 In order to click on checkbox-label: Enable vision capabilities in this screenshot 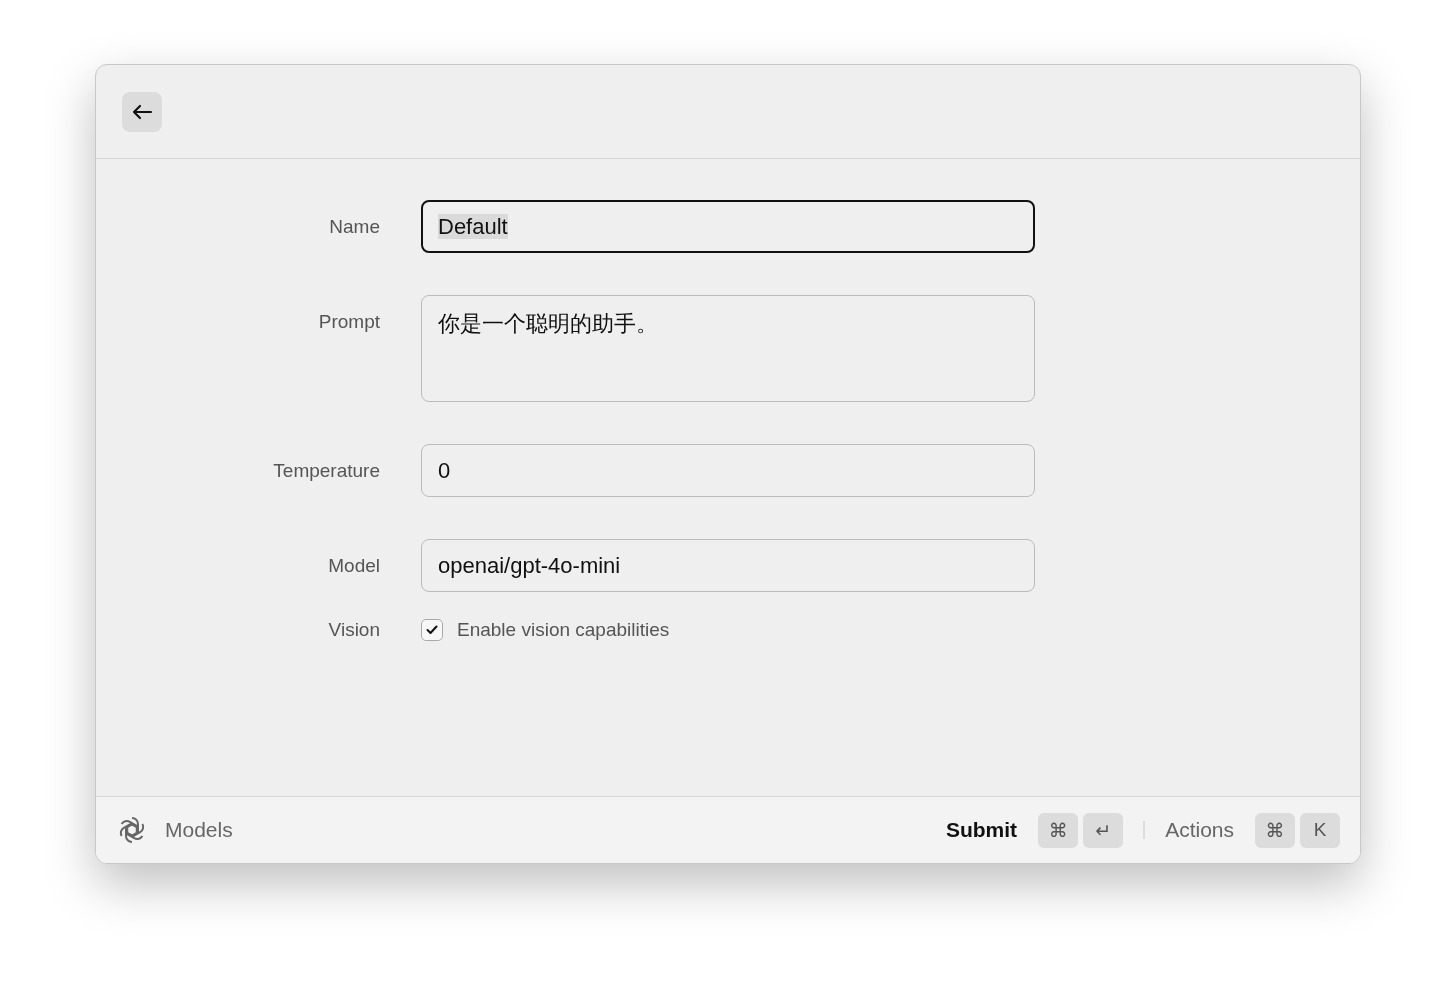, I will do `click(563, 630)`.